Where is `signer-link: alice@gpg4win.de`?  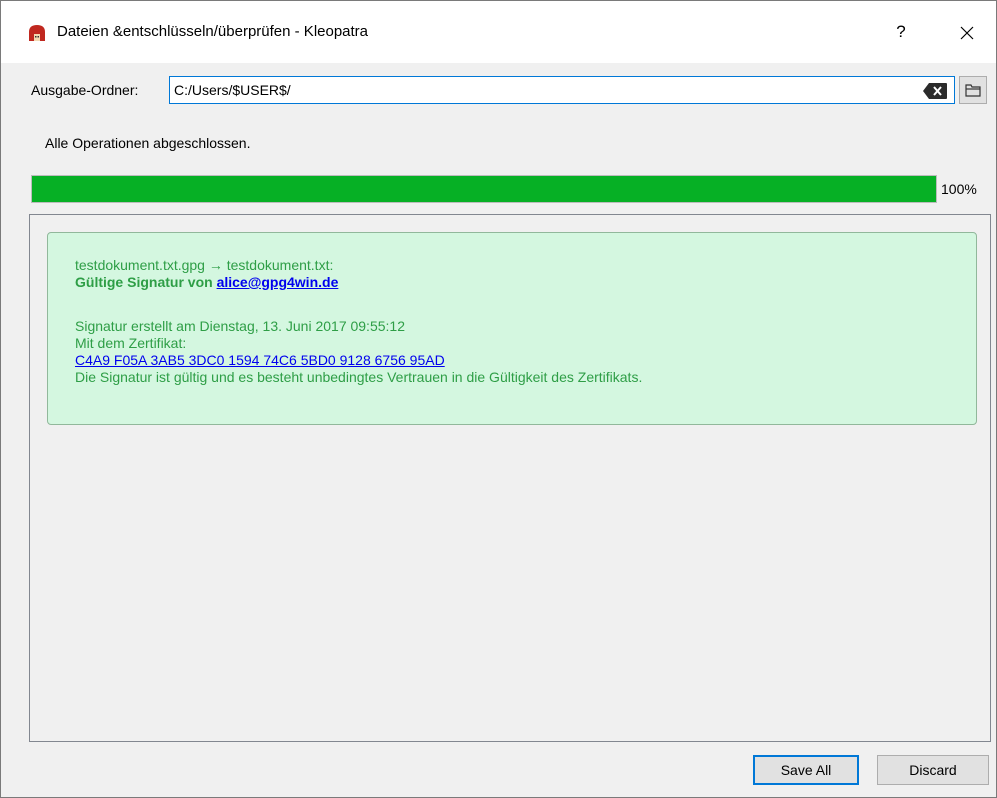
signer-link: alice@gpg4win.de is located at coordinates (278, 282).